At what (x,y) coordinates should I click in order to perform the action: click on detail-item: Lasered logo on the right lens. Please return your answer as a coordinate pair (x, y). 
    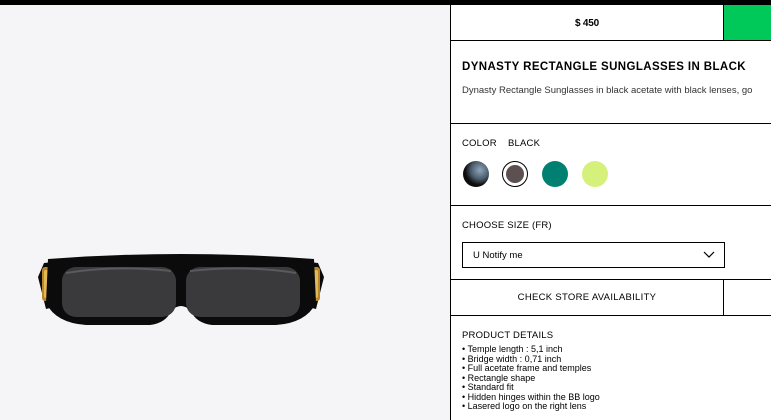
    Looking at the image, I should click on (531, 406).